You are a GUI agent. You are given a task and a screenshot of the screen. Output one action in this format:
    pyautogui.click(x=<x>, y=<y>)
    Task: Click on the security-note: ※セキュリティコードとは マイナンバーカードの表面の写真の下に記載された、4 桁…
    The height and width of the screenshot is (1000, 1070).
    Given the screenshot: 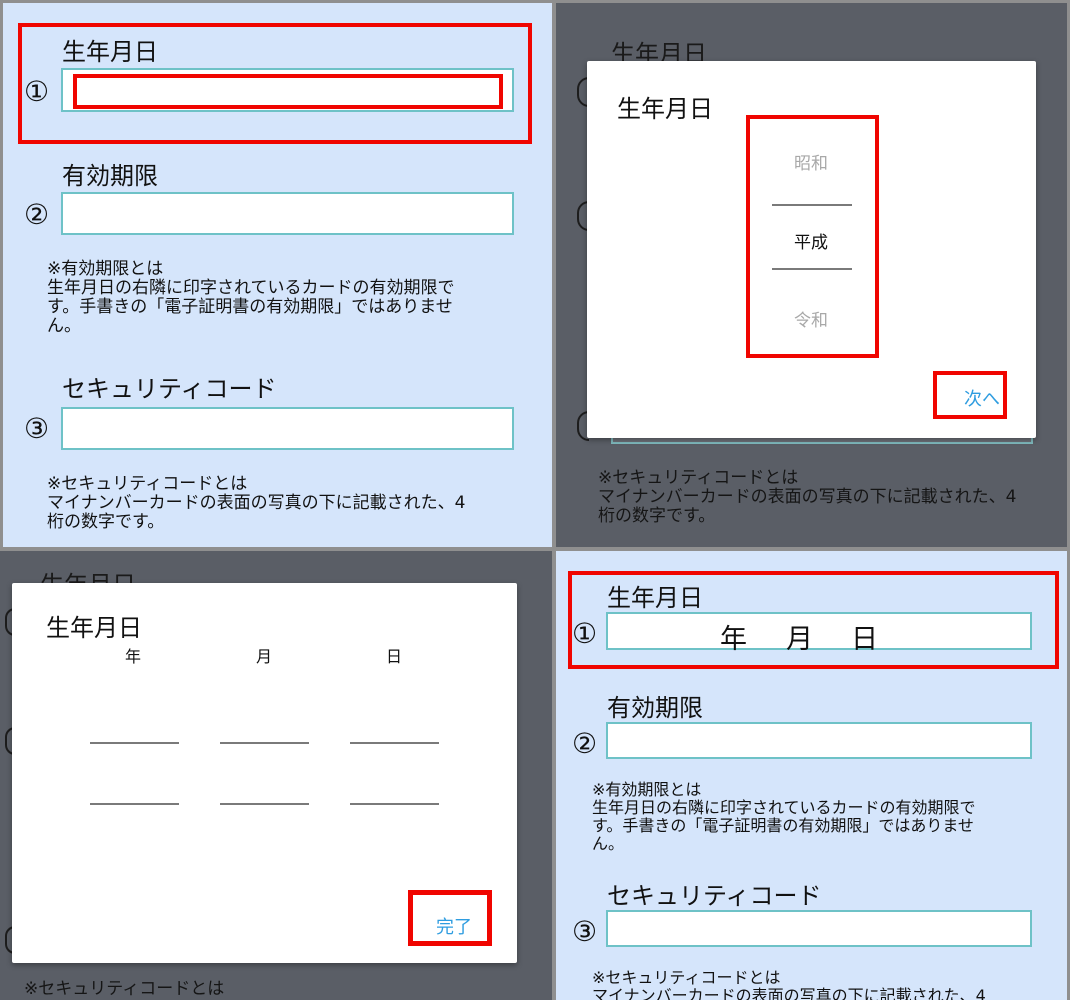 What is the action you would take?
    pyautogui.click(x=256, y=503)
    